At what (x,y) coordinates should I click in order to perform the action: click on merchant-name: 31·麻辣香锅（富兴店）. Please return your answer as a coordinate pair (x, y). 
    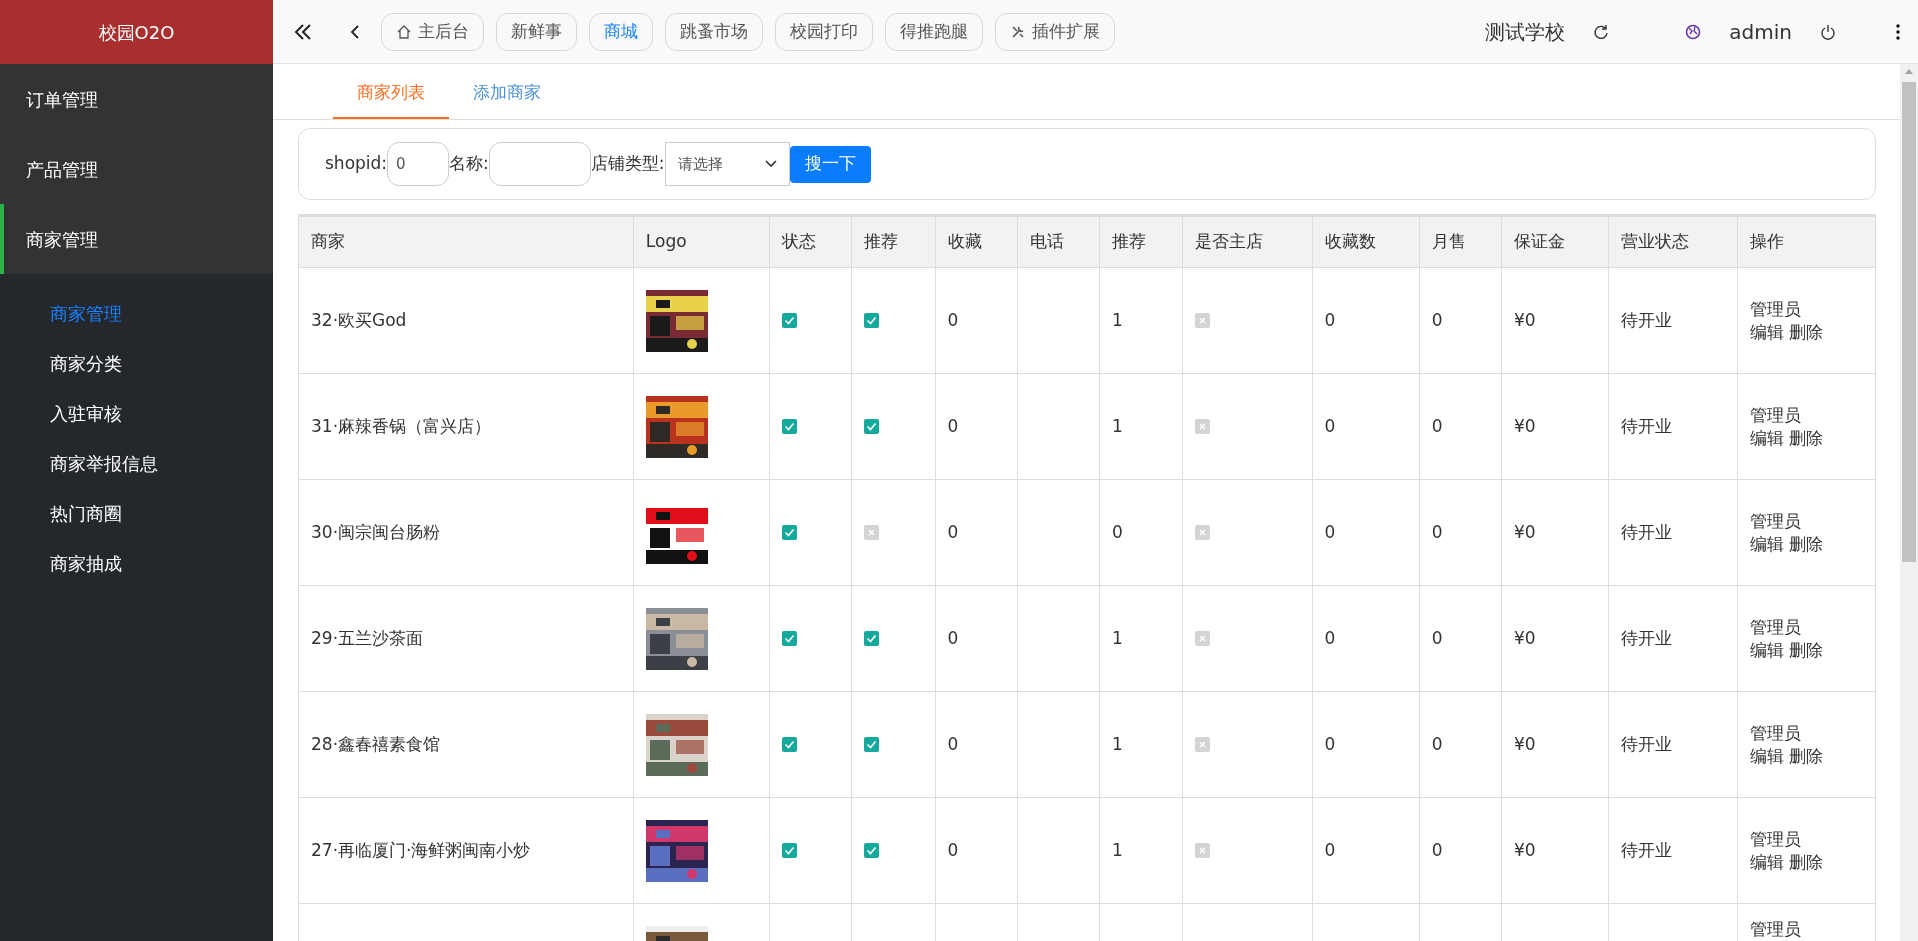
    Looking at the image, I should click on (401, 425).